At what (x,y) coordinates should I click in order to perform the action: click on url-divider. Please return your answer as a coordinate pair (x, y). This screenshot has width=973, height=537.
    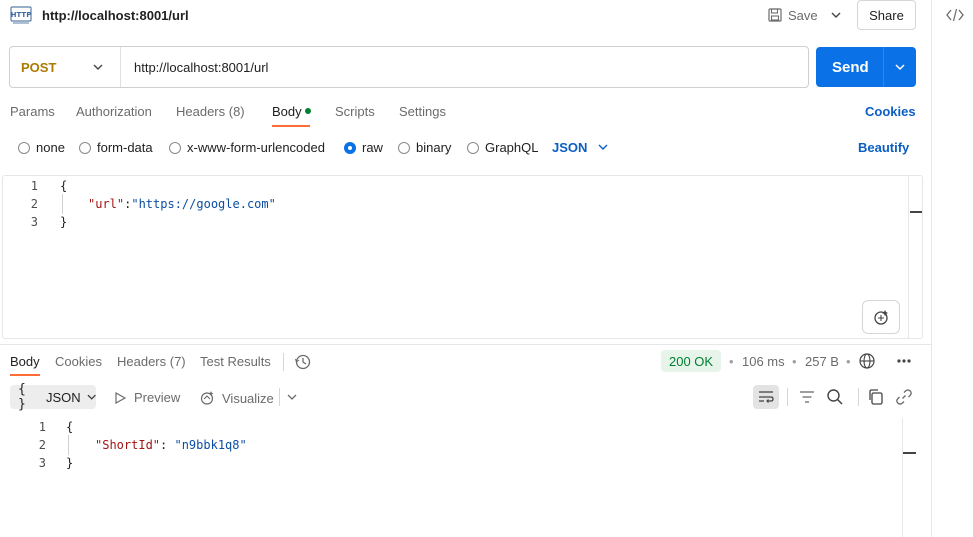
    Looking at the image, I should click on (120, 67).